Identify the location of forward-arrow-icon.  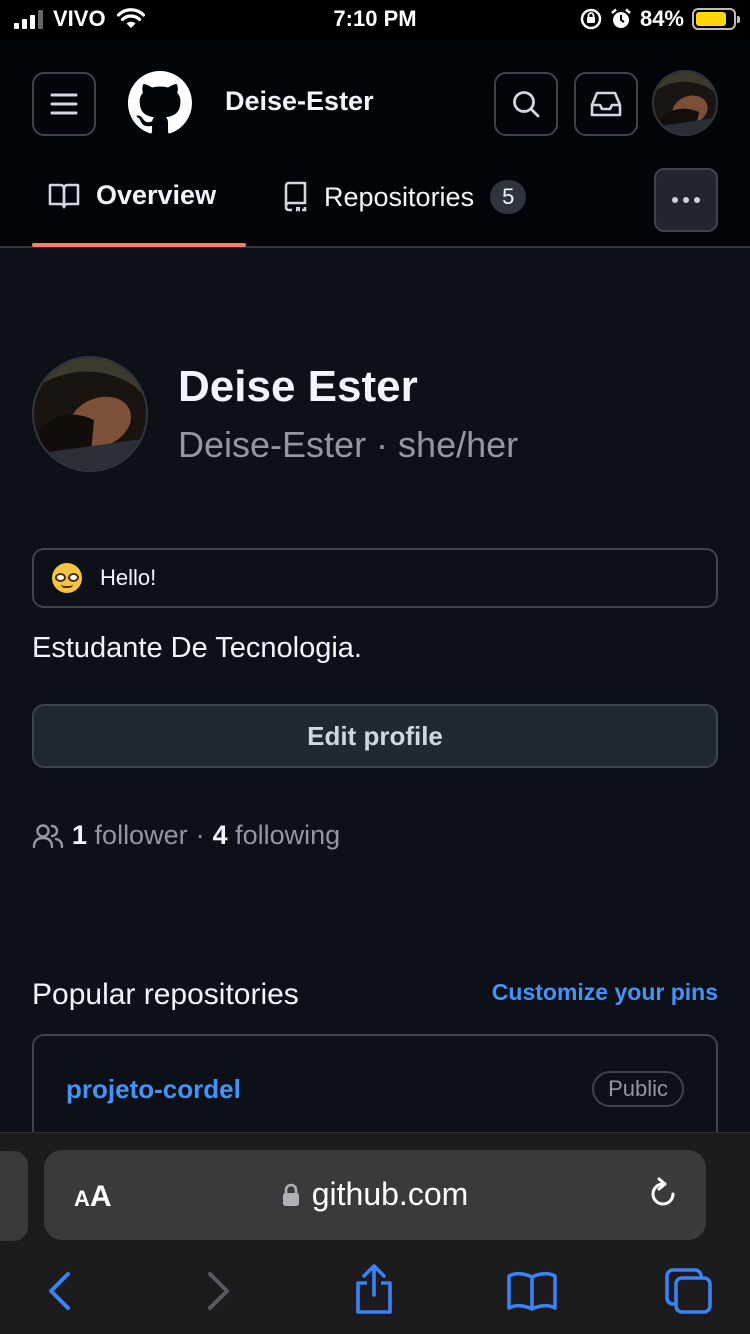
(219, 1291).